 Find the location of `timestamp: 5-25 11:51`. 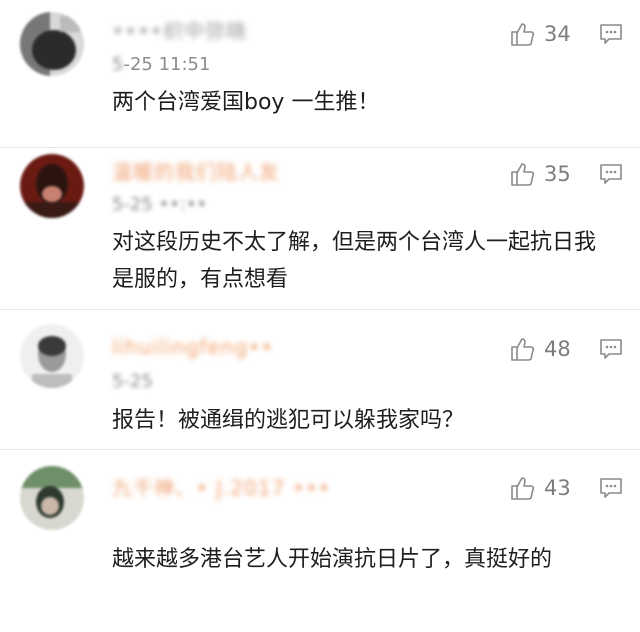

timestamp: 5-25 11:51 is located at coordinates (161, 65).